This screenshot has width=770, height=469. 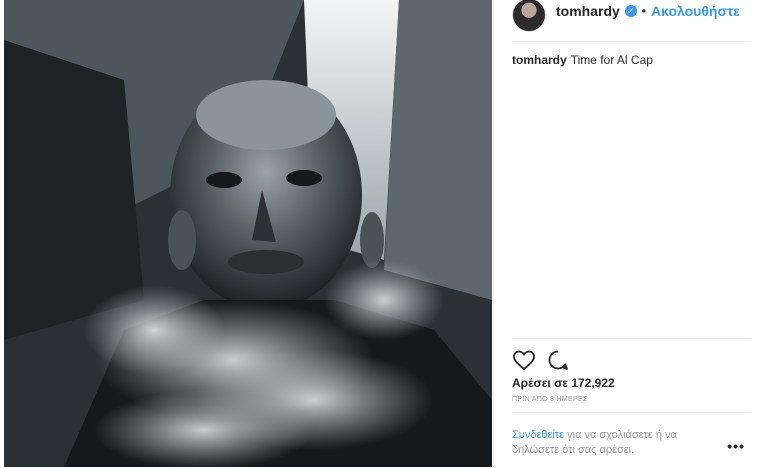 I want to click on avatar, so click(x=529, y=16).